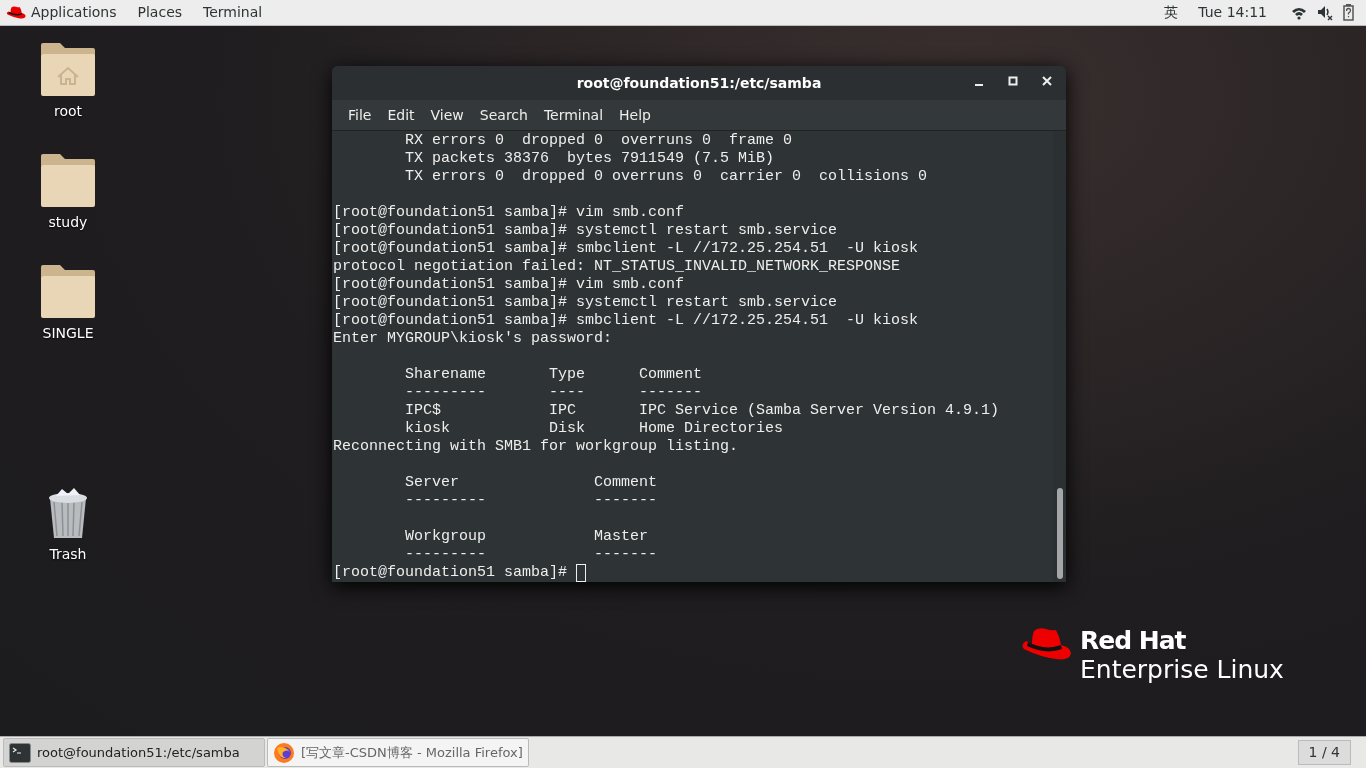 The width and height of the screenshot is (1366, 768). I want to click on cursor, so click(581, 573).